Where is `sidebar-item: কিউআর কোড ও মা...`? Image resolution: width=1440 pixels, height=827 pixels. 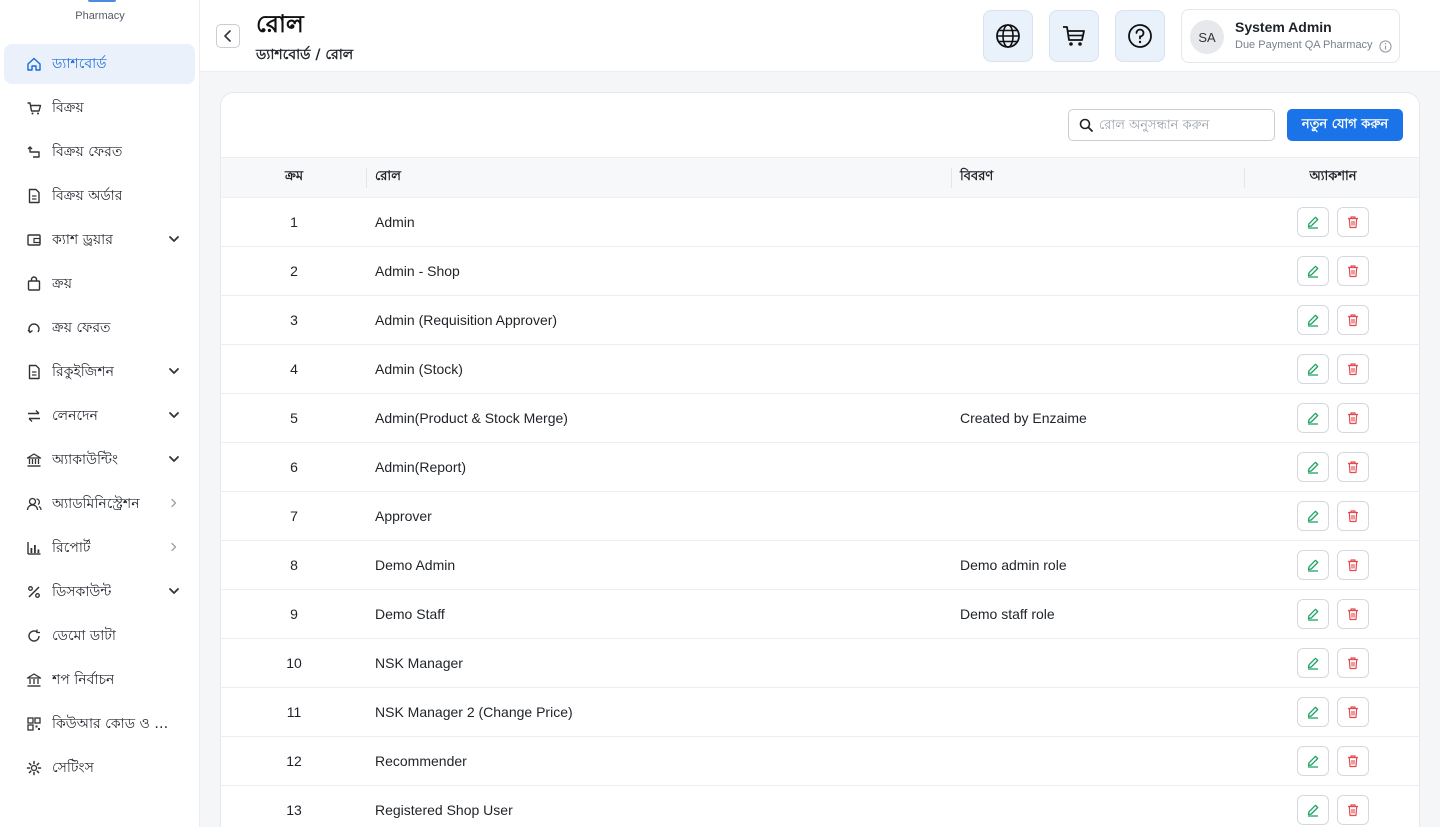 sidebar-item: কিউআর কোড ও মা... is located at coordinates (99, 724).